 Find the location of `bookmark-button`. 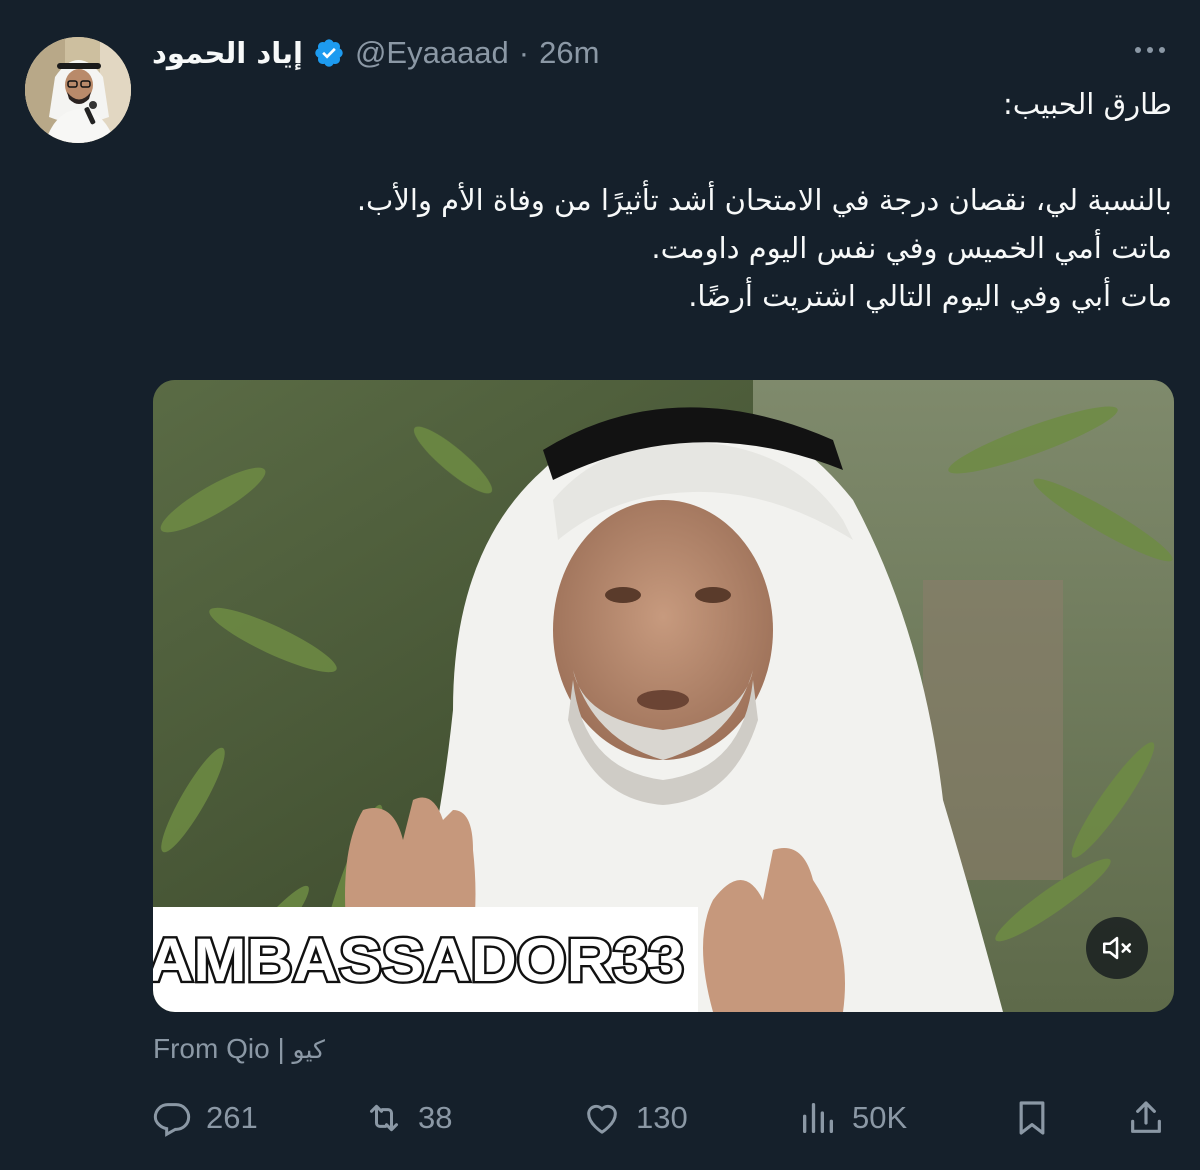

bookmark-button is located at coordinates (1032, 1118).